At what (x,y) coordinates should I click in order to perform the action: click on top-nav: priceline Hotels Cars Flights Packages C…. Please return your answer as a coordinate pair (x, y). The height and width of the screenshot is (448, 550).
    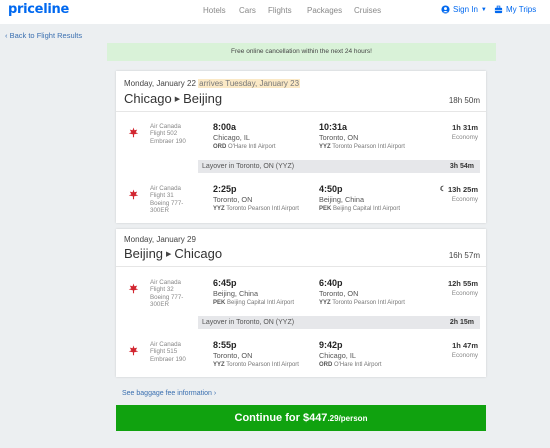
    Looking at the image, I should click on (275, 12).